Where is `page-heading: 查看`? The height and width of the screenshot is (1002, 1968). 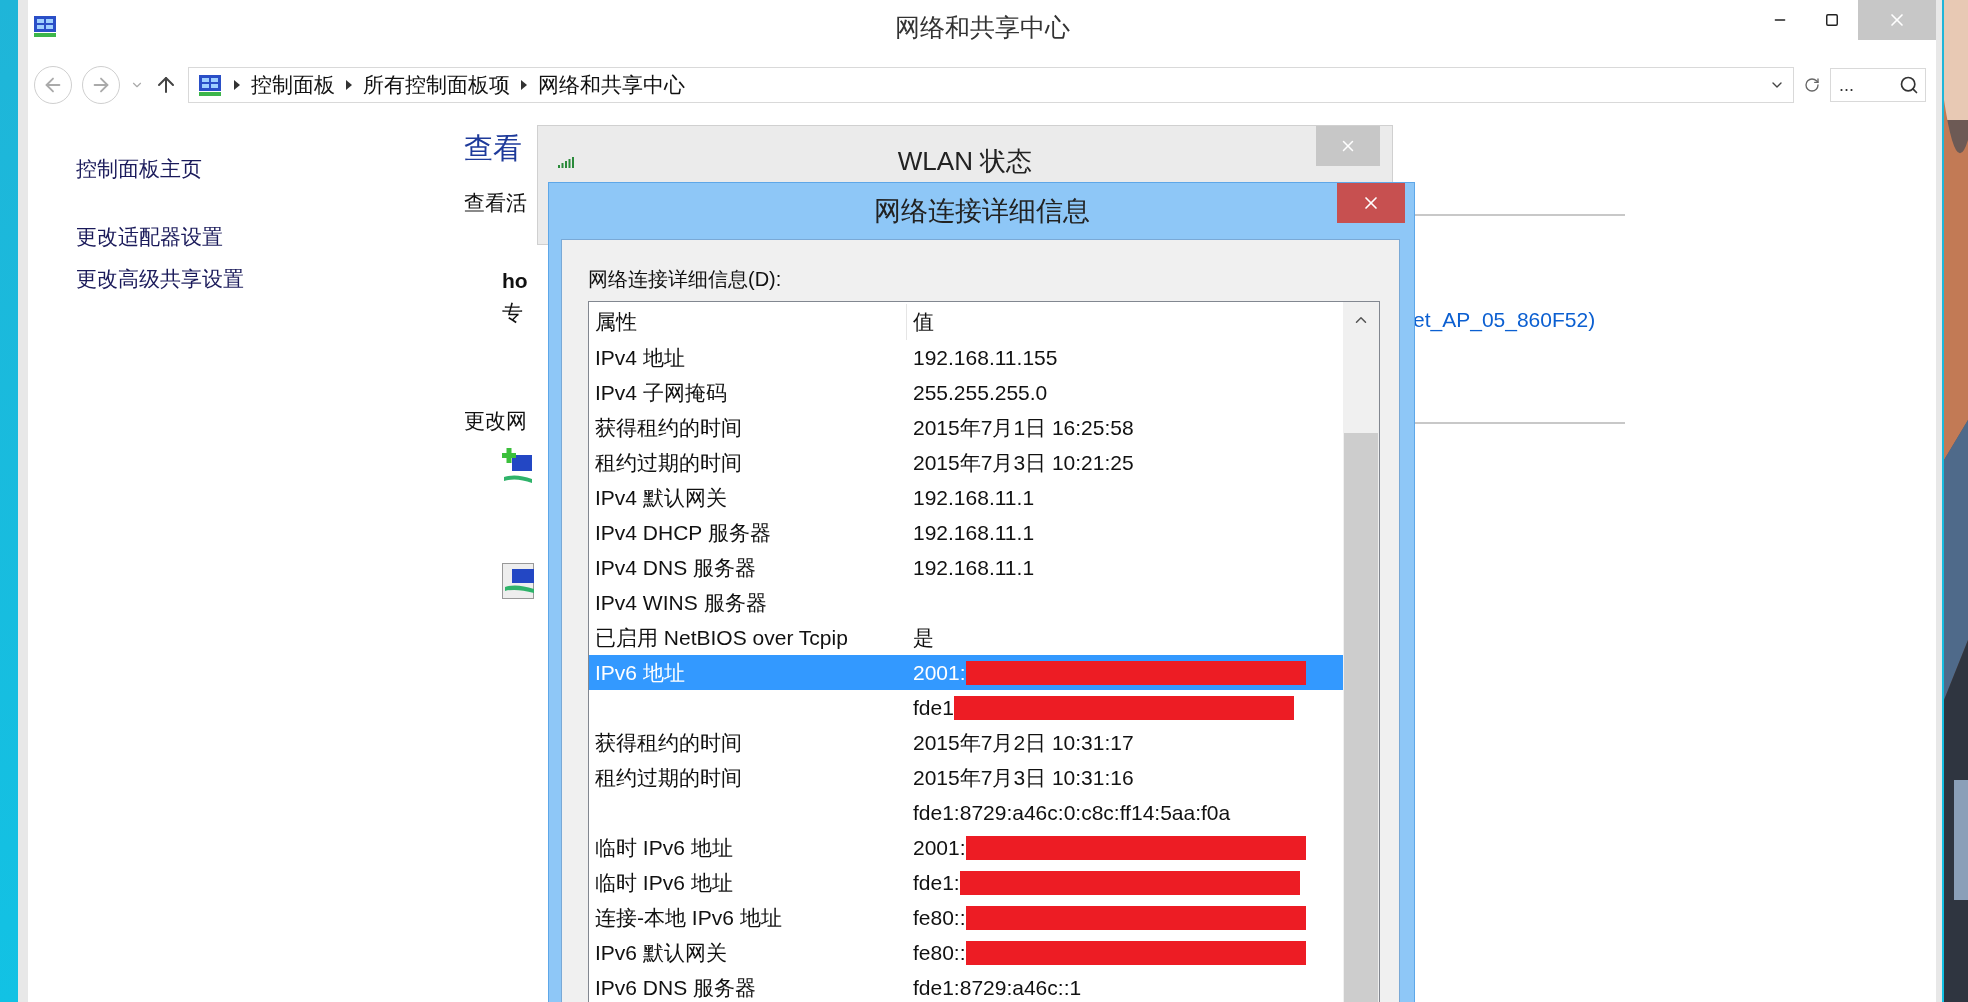
page-heading: 查看 is located at coordinates (493, 148).